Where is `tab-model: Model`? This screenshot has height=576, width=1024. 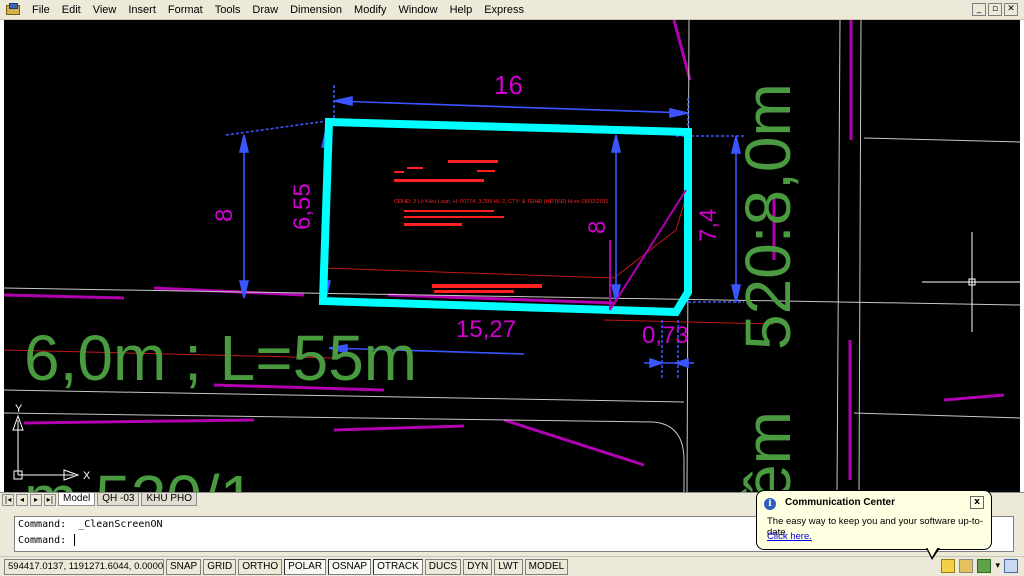
tab-model: Model is located at coordinates (77, 499).